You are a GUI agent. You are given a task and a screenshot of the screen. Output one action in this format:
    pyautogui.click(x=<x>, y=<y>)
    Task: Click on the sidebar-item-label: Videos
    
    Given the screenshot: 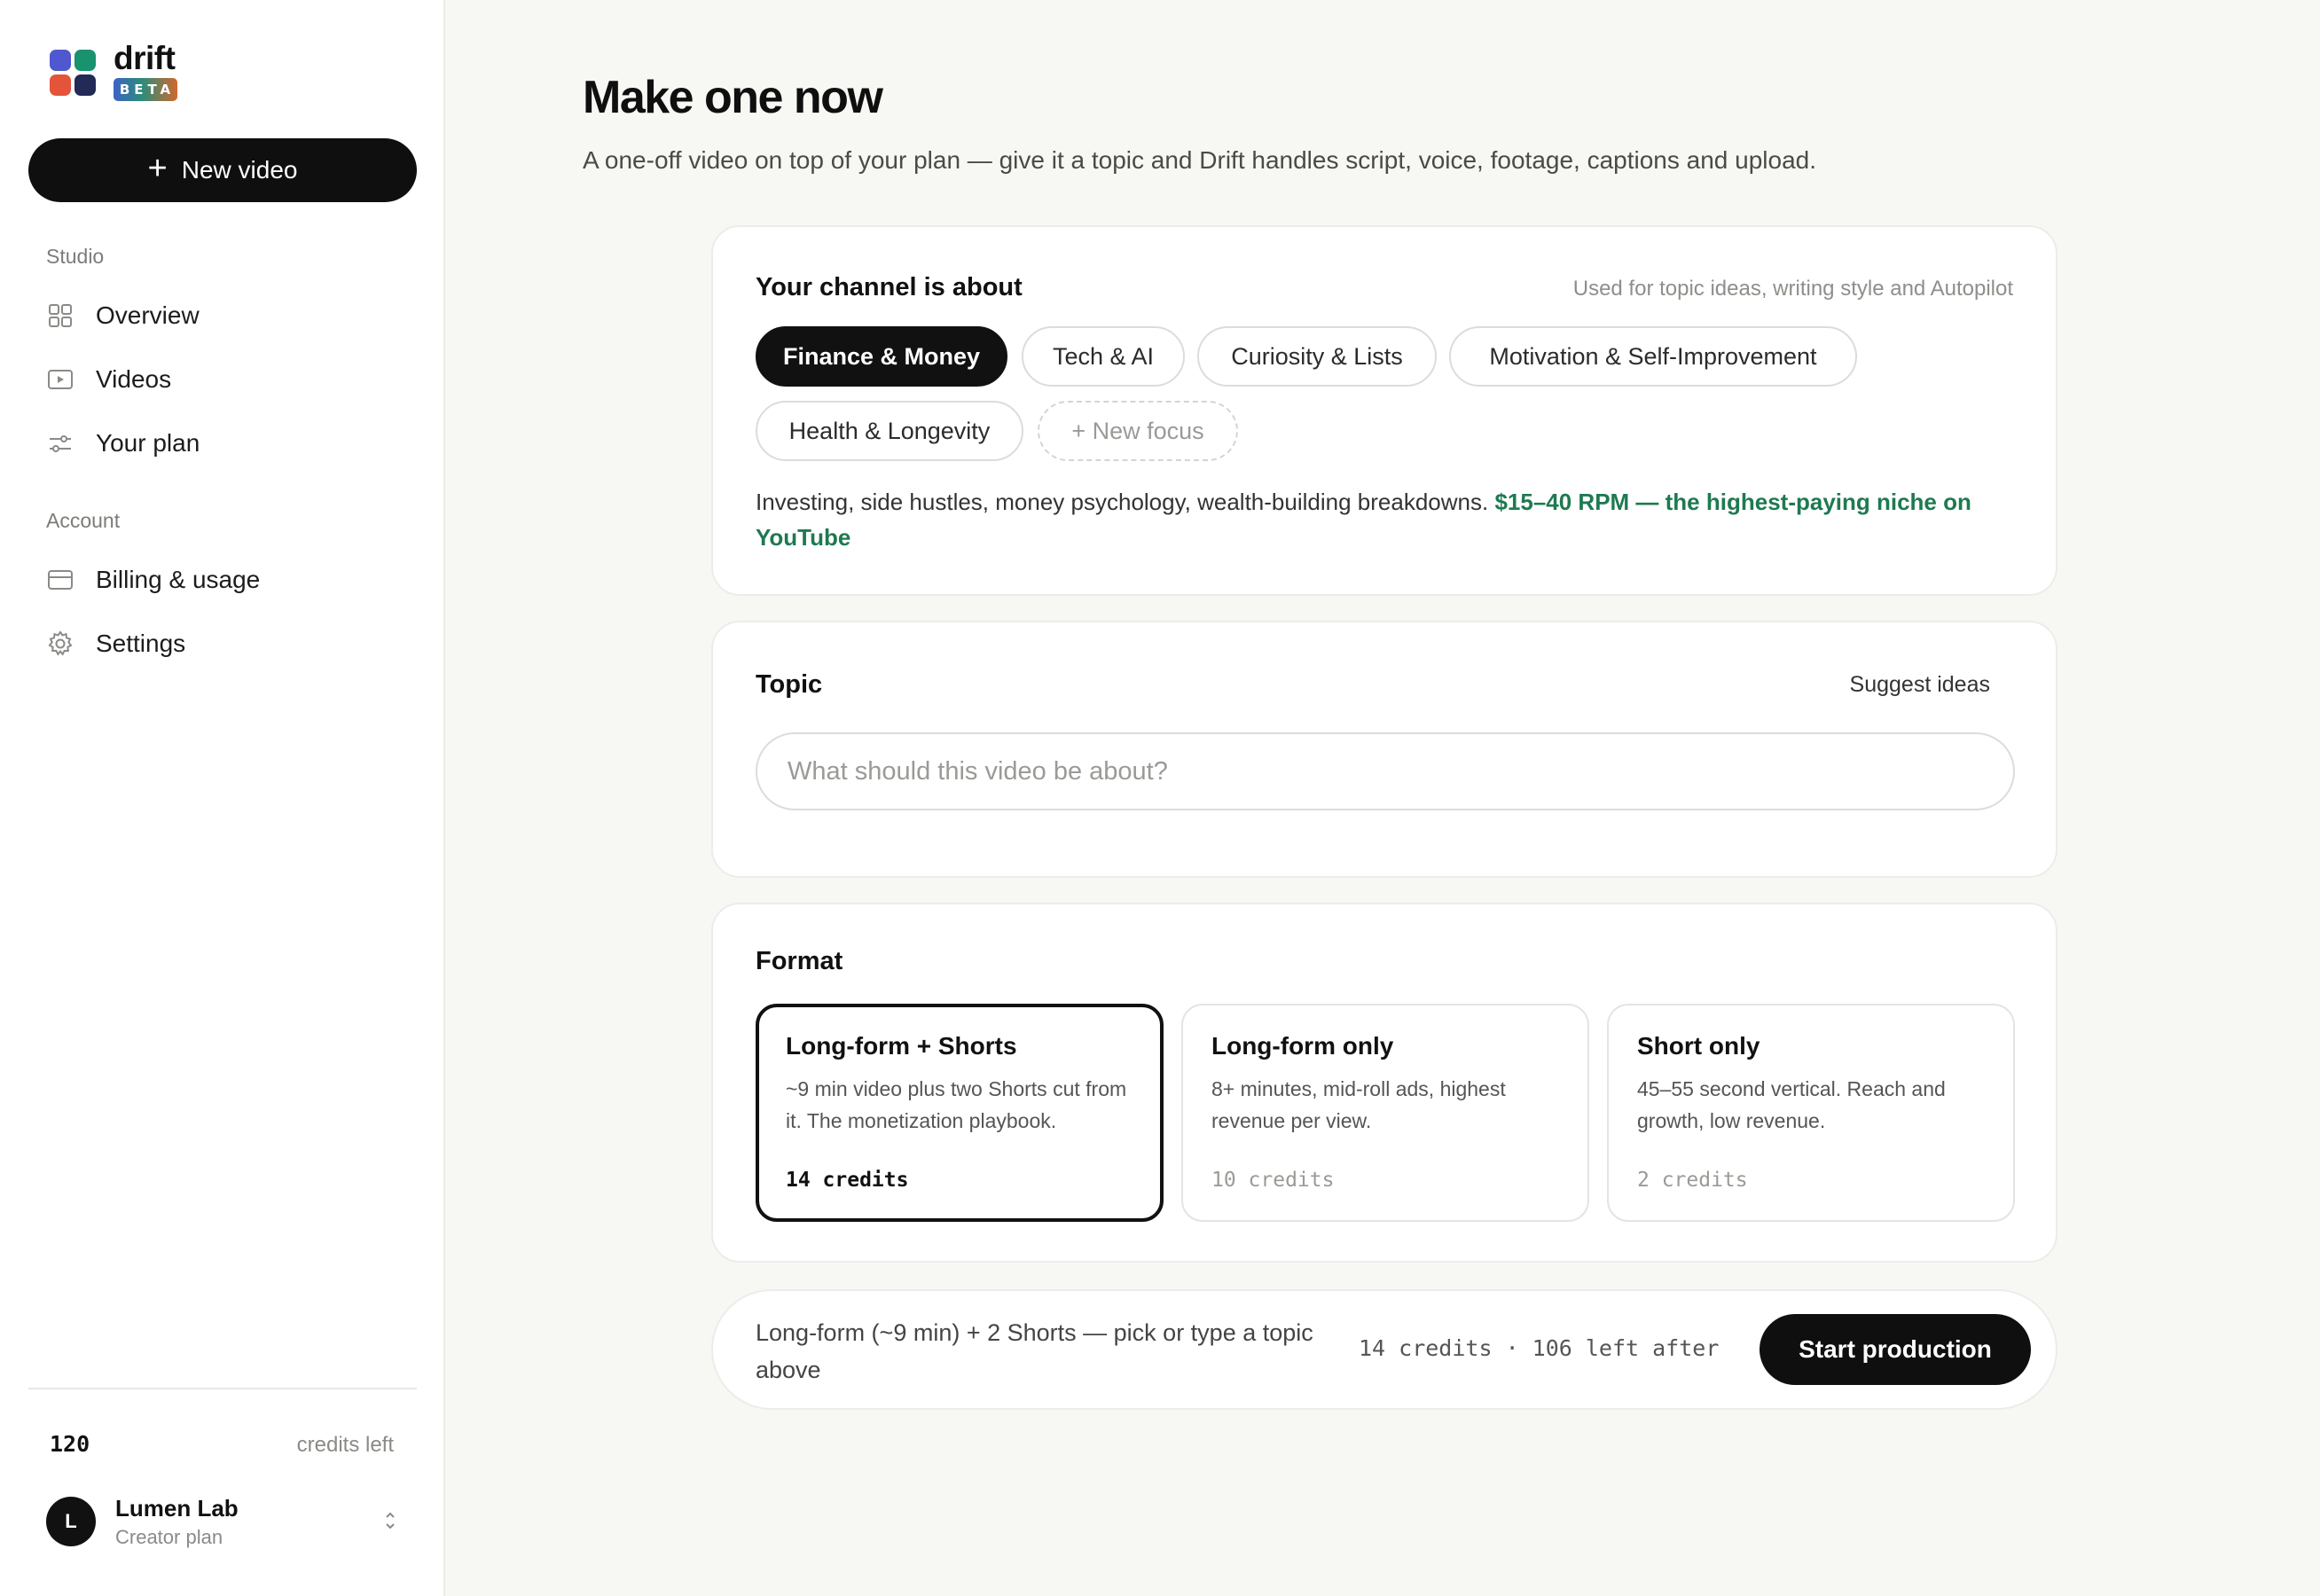 What is the action you would take?
    pyautogui.click(x=134, y=379)
    